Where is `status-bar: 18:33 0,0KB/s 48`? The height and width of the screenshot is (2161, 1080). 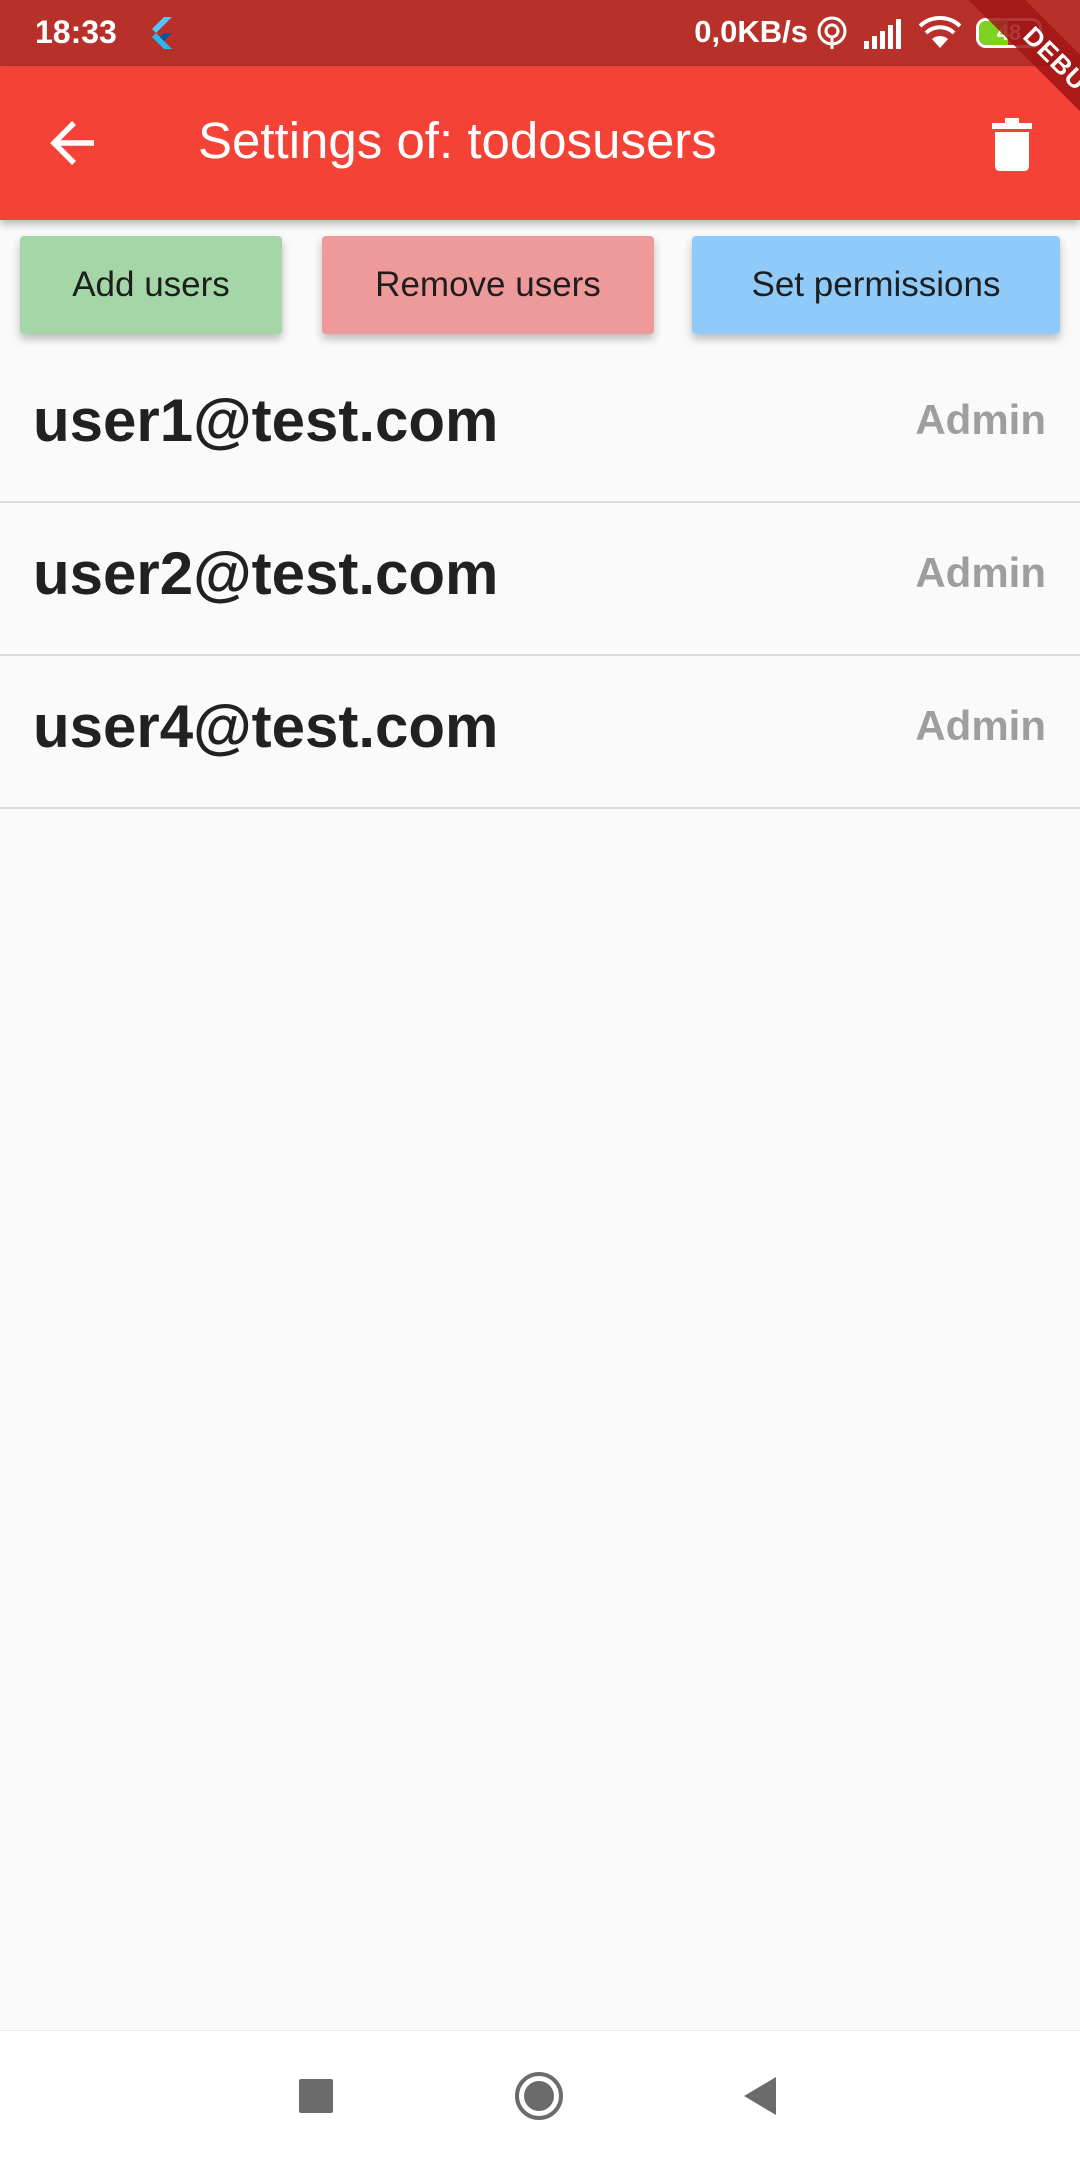 status-bar: 18:33 0,0KB/s 48 is located at coordinates (540, 33).